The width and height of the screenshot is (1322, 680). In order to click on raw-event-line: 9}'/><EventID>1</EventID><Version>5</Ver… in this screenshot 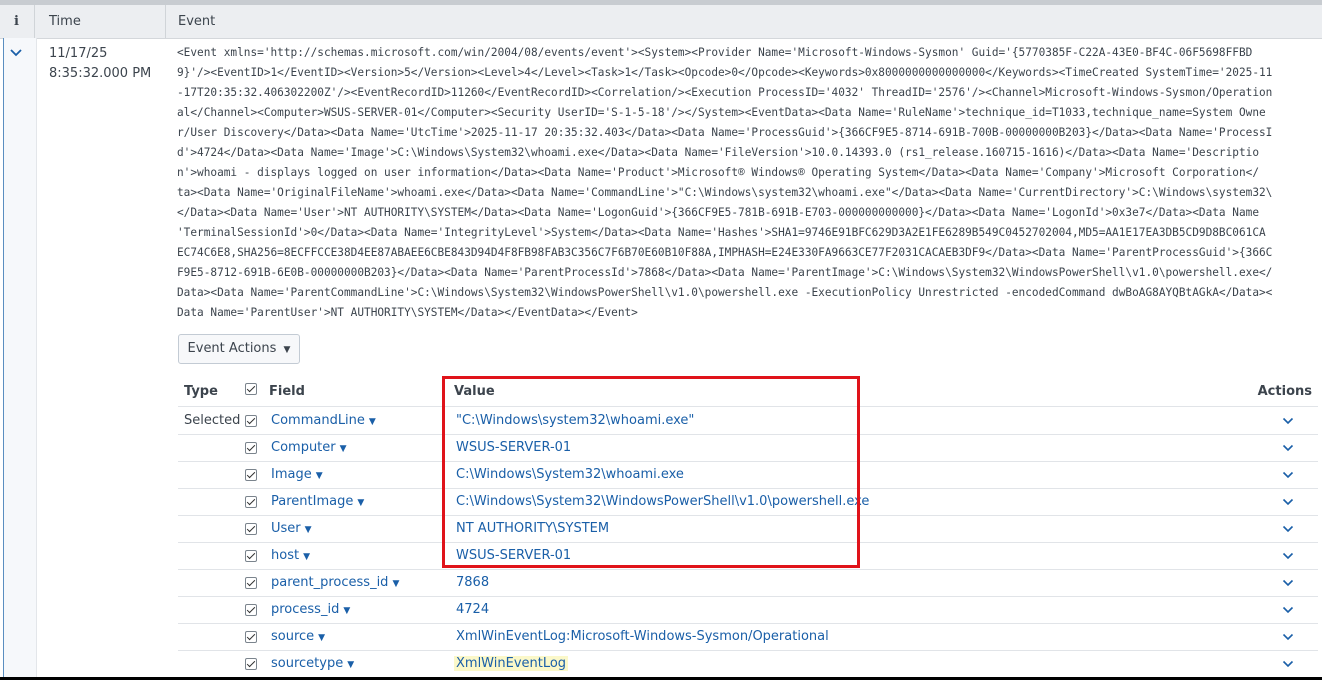, I will do `click(725, 72)`.